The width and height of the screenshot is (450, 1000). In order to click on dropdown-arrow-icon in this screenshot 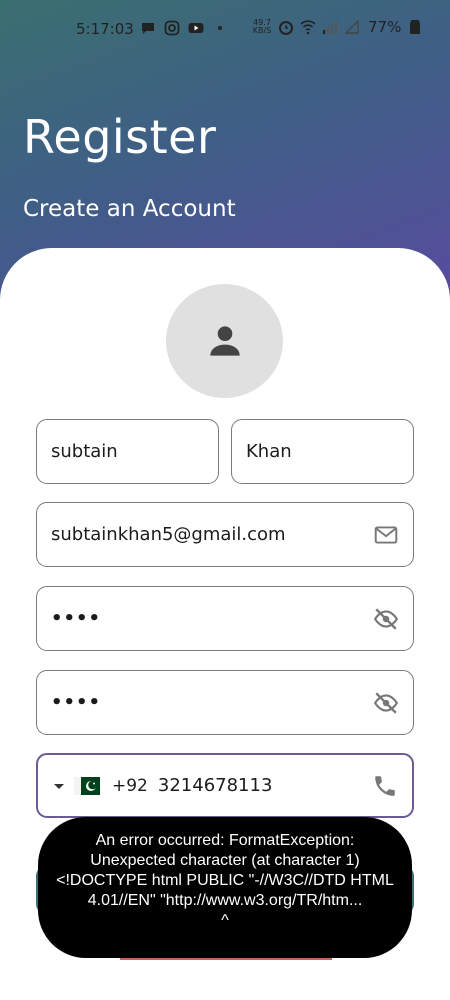, I will do `click(59, 786)`.